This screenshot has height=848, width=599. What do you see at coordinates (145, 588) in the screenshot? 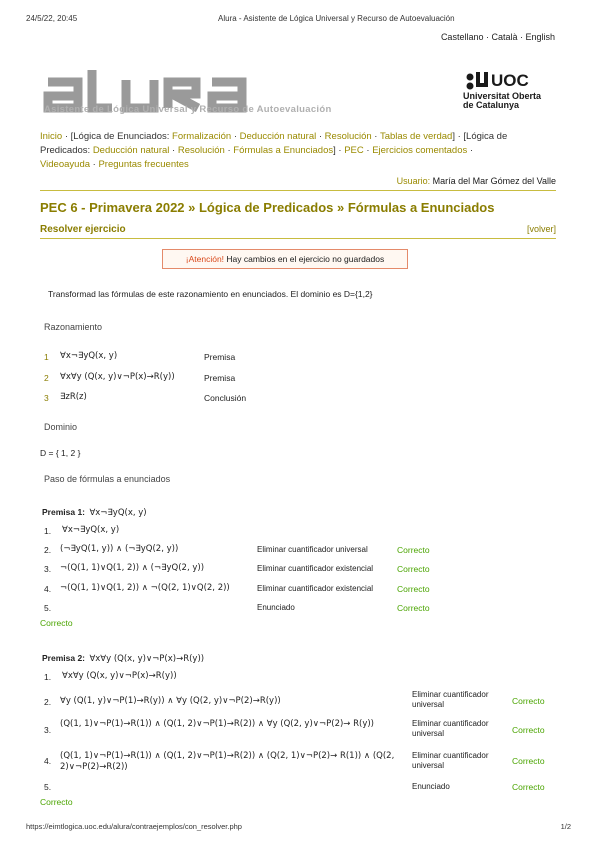
I see `step-formula: ¬(Q(1, 1)∨Q(1, 2)) ∧ ¬(Q(2, 1)∨Q(2, 2))` at bounding box center [145, 588].